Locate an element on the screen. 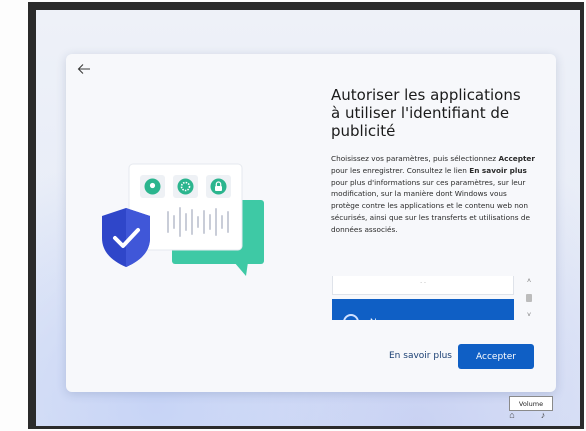 This screenshot has width=586, height=431. options-scrollbar: ˄ ˅ is located at coordinates (529, 299).